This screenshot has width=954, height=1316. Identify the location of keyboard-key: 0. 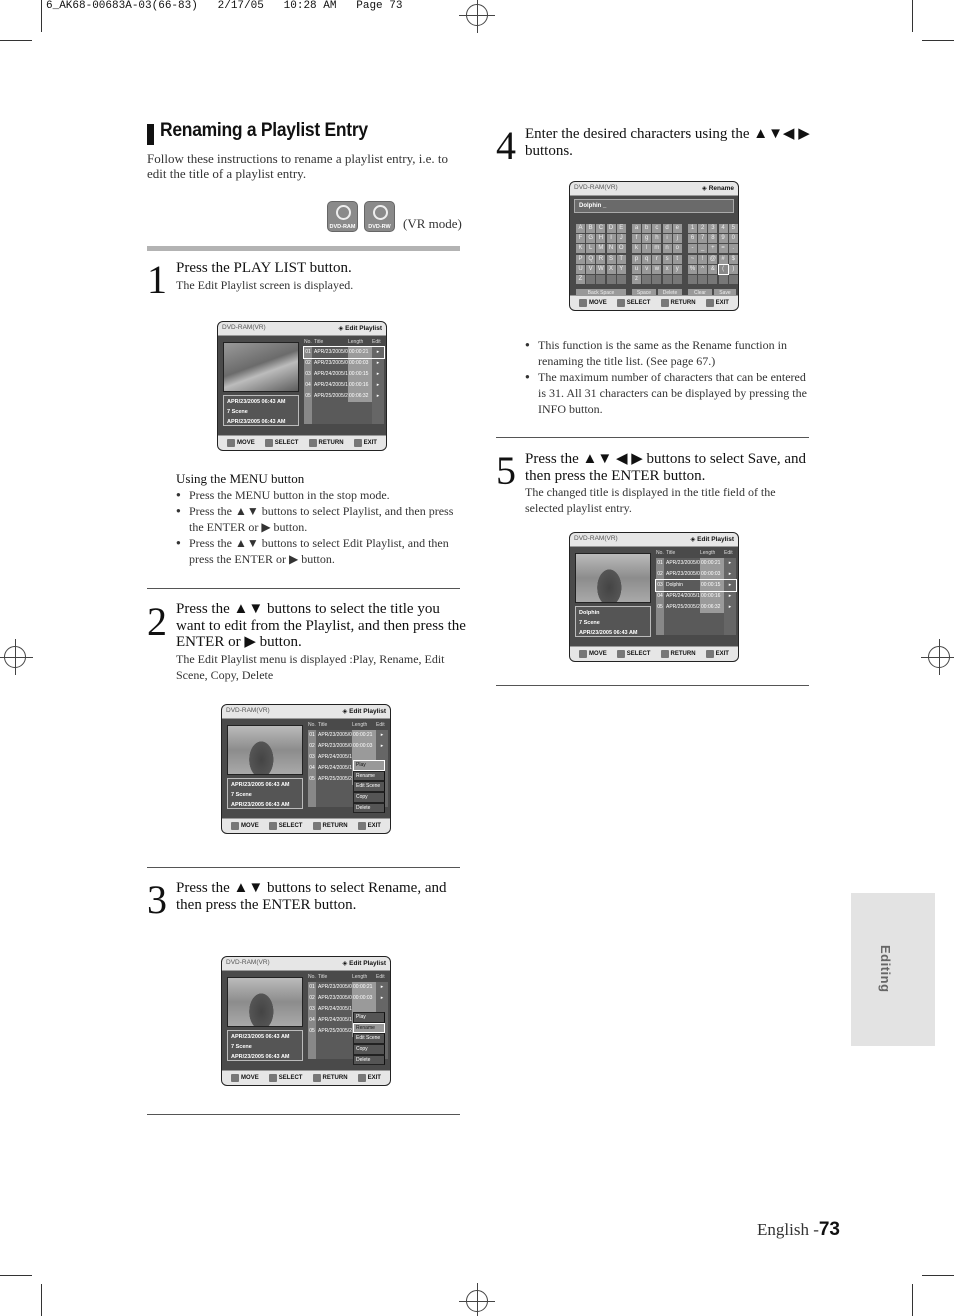
(733, 239).